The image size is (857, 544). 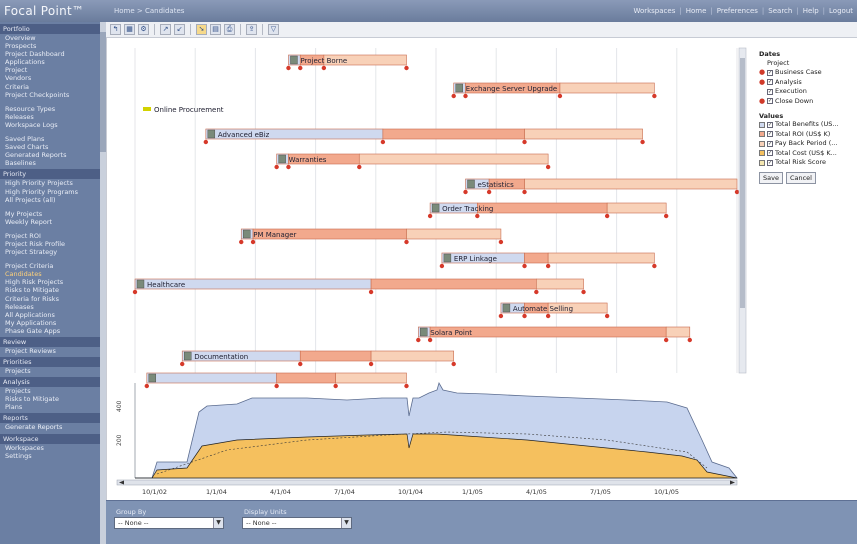 What do you see at coordinates (53, 252) in the screenshot?
I see `sidebar-item: Project Strategy` at bounding box center [53, 252].